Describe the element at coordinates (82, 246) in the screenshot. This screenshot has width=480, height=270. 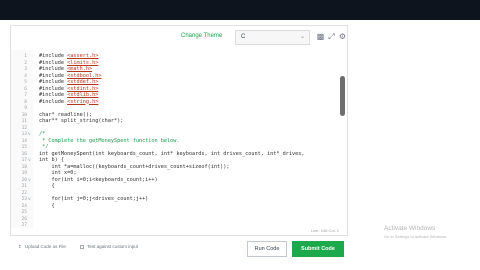
I see `custom-input-checkbox` at that location.